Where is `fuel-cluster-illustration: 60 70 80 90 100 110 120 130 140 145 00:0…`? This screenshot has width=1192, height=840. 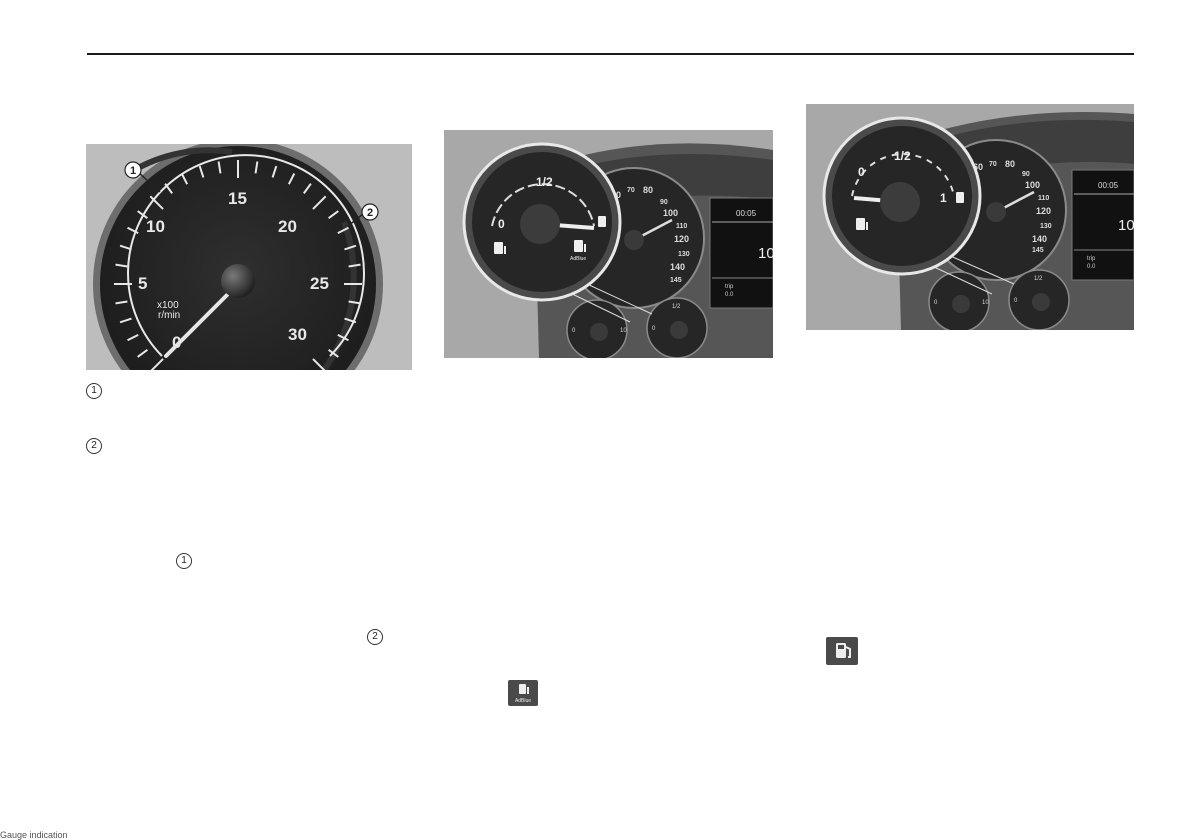 fuel-cluster-illustration: 60 70 80 90 100 110 120 130 140 145 00:0… is located at coordinates (970, 217).